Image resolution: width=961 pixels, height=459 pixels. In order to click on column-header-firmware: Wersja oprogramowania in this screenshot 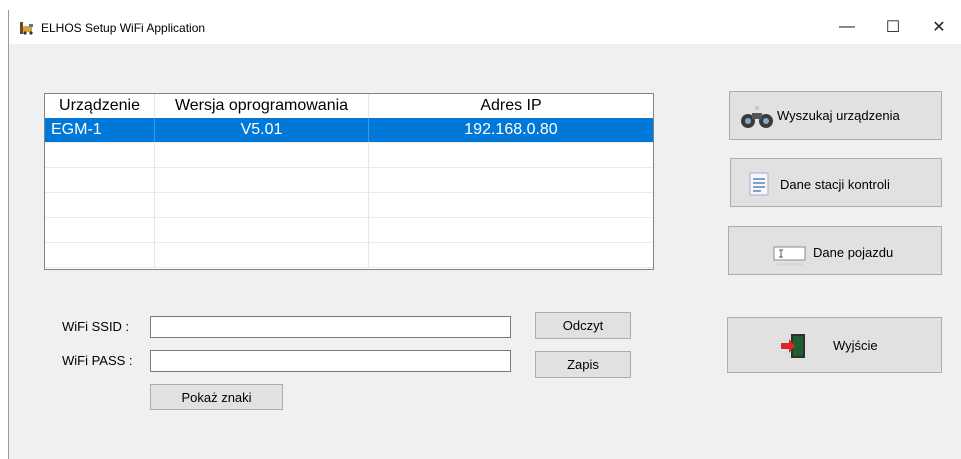, I will do `click(262, 106)`.